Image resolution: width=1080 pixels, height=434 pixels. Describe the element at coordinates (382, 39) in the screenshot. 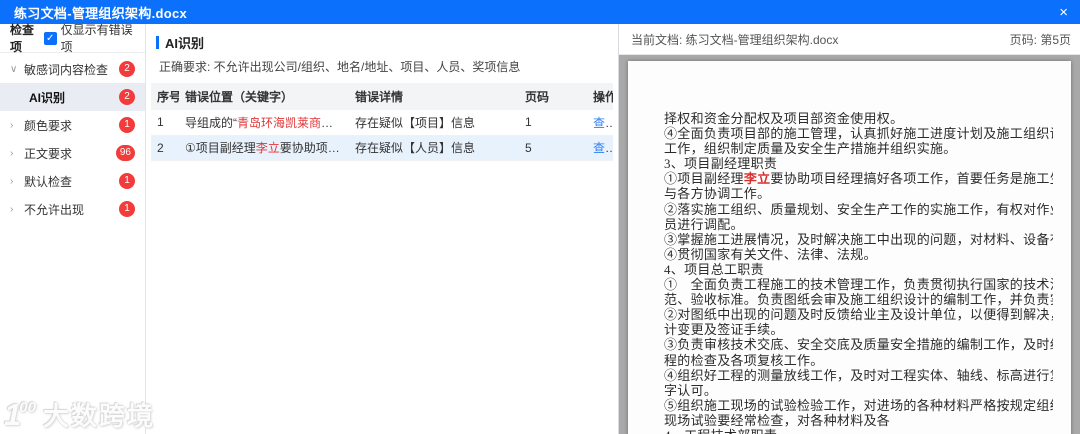

I see `panel-header: AI识别` at that location.